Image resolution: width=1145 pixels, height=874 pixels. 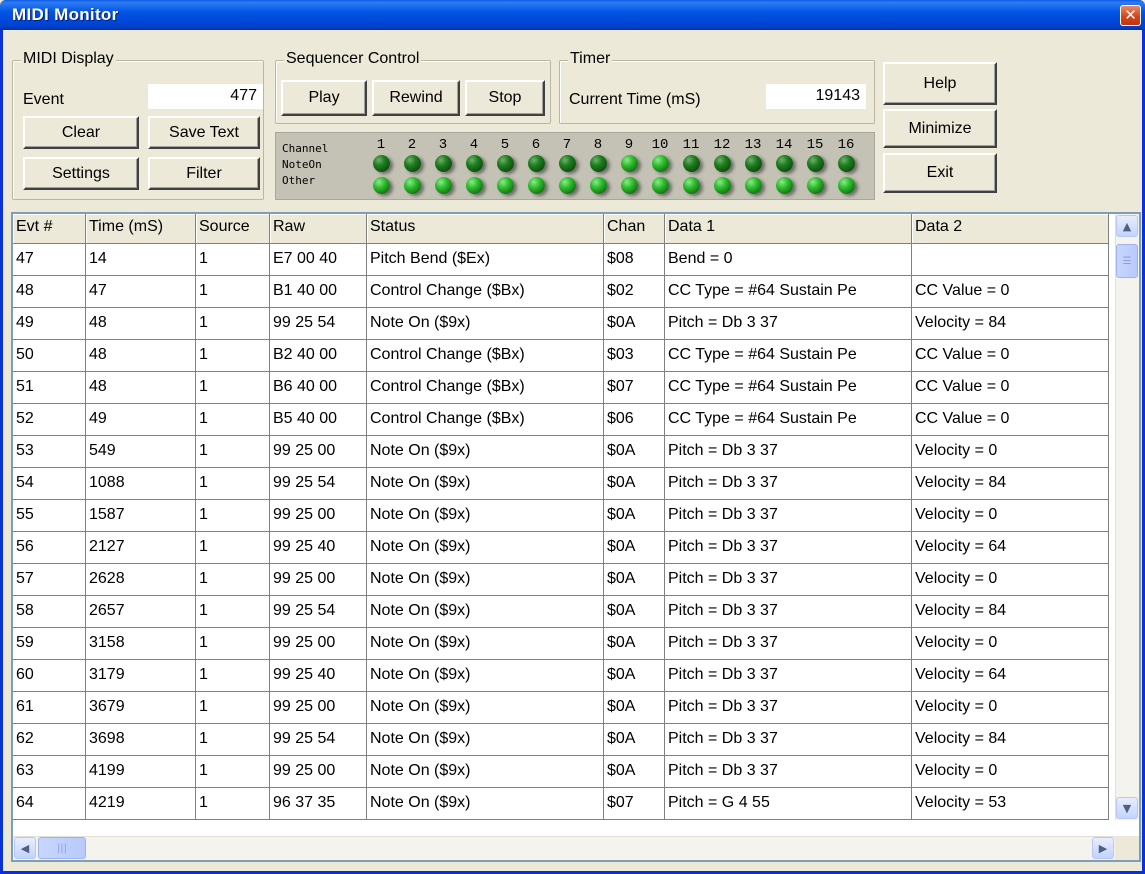 I want to click on table-cell: CC Type = #64 Sustain Pe, so click(x=788, y=356).